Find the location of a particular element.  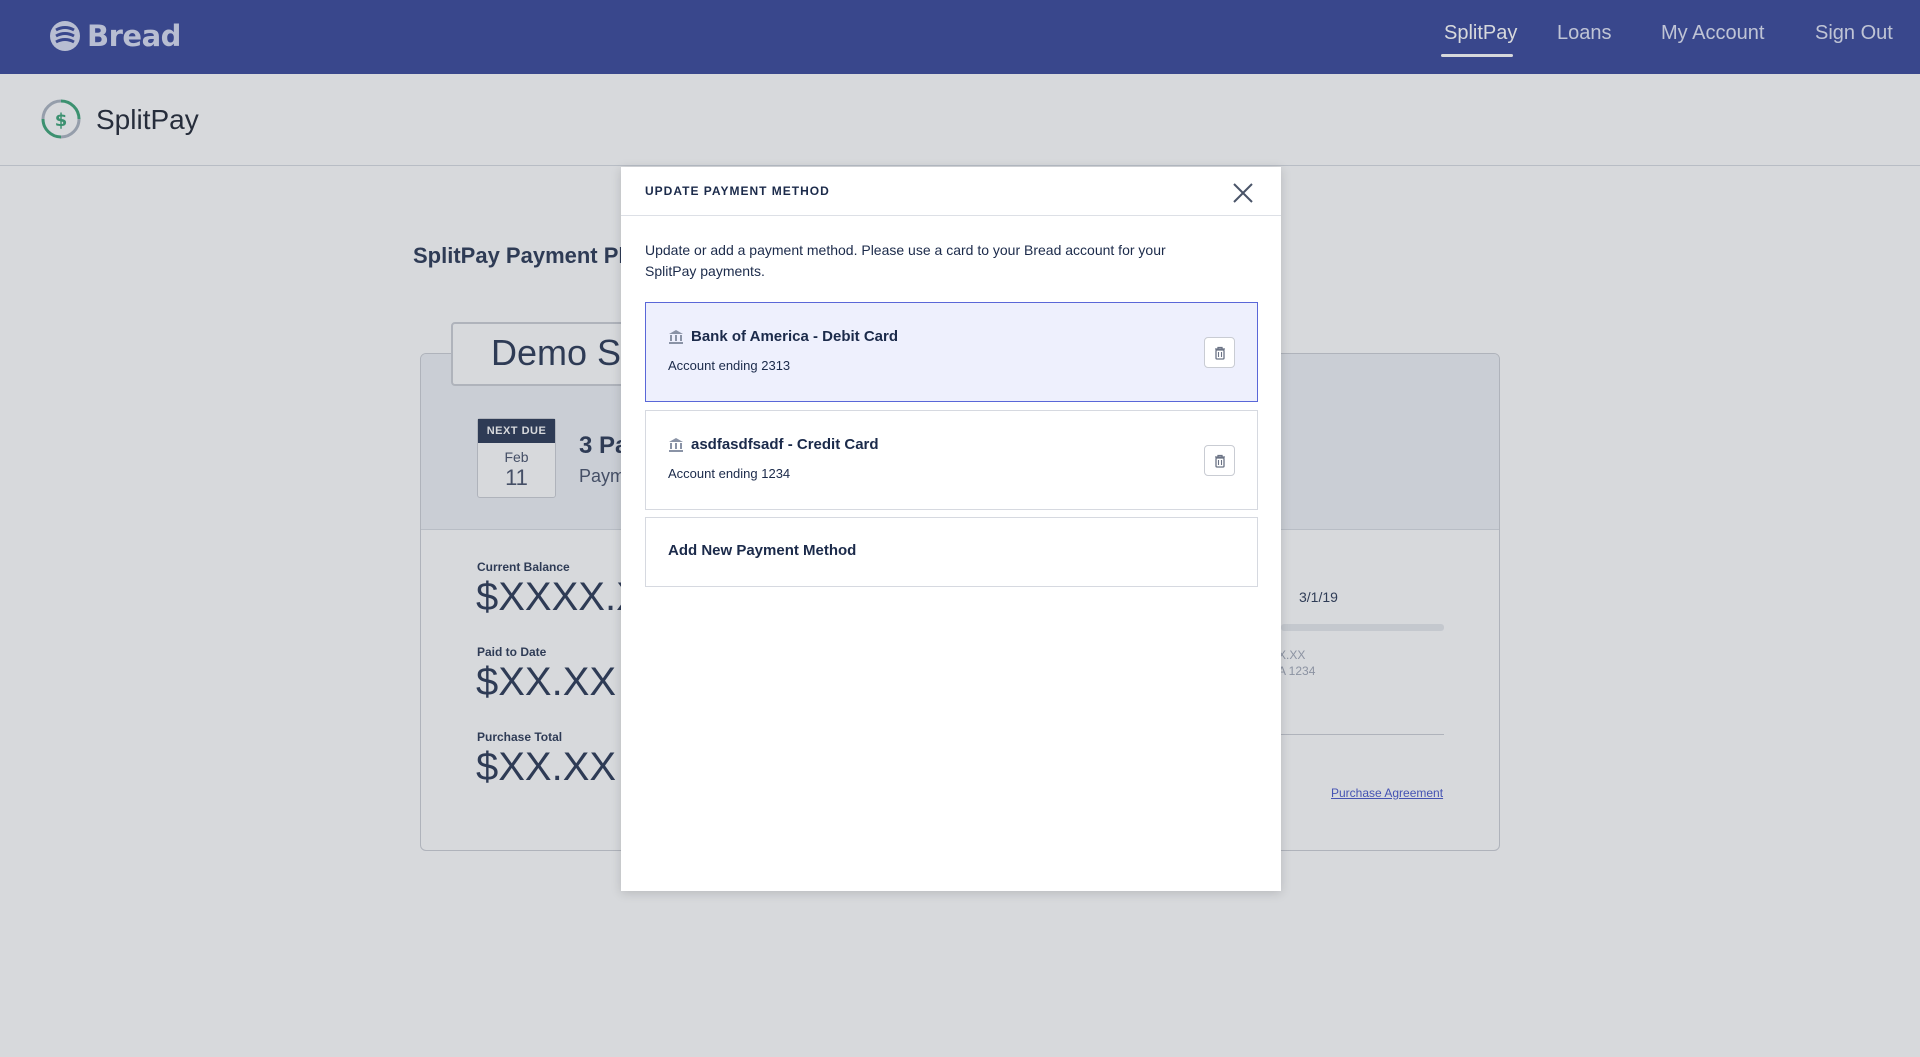

add-payment-method-button: Add New Payment Method is located at coordinates (951, 552).